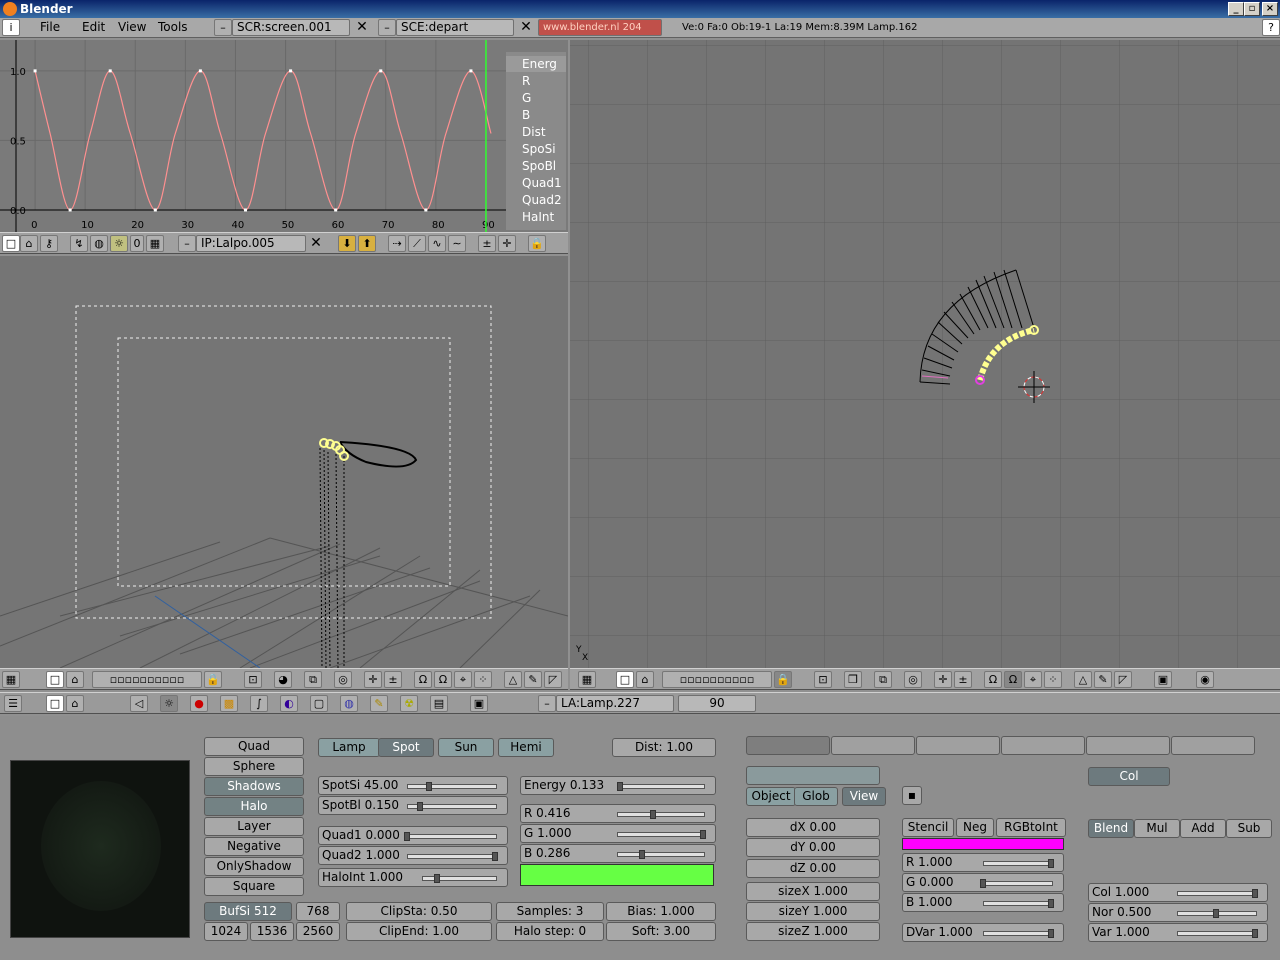  Describe the element at coordinates (853, 679) in the screenshot. I see `draw-type-icon: ❒` at that location.